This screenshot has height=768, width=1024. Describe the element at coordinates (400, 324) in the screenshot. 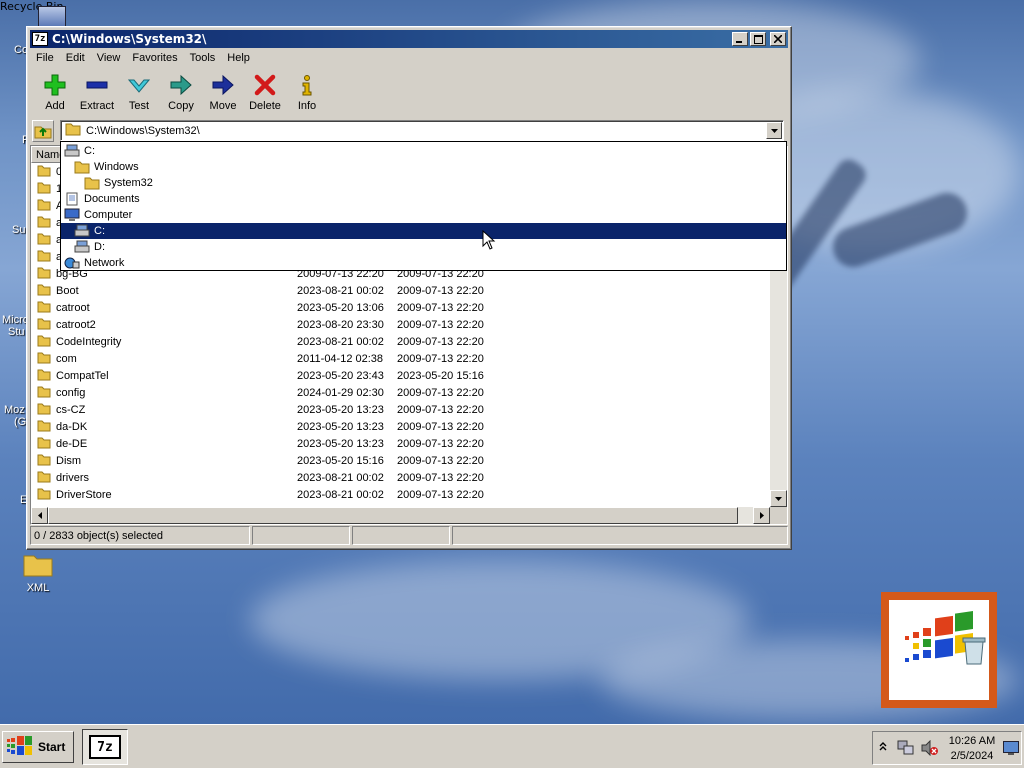

I see `table-row: catroot2 2023-08-20 23:30 2009-07-13 22:20` at that location.